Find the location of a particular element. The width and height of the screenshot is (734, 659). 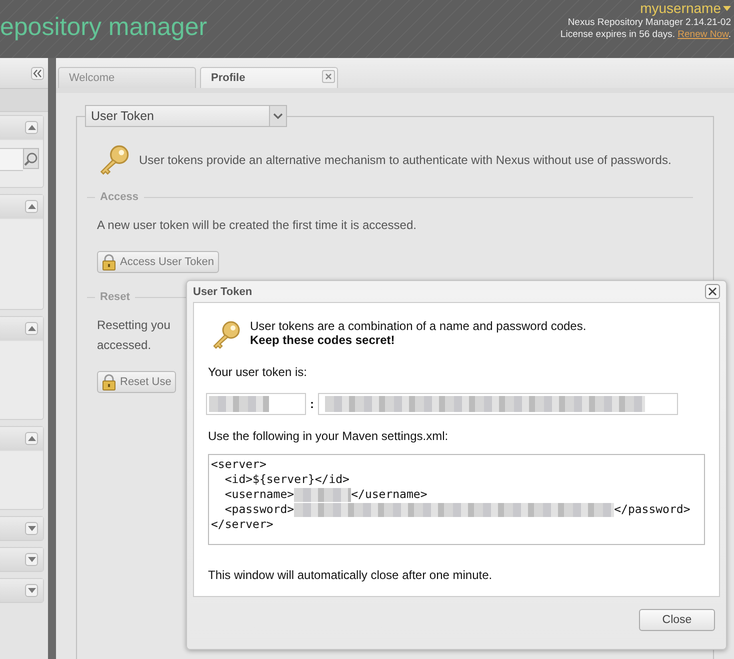

search-button is located at coordinates (31, 158).